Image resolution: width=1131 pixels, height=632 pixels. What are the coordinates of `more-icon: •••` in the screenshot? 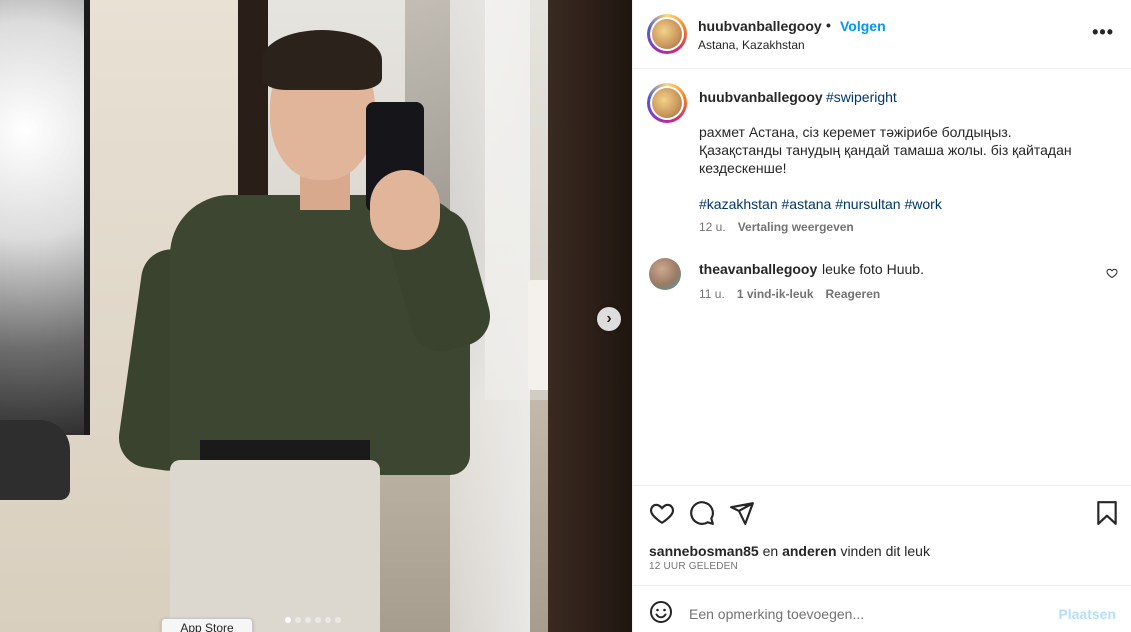 It's located at (1103, 32).